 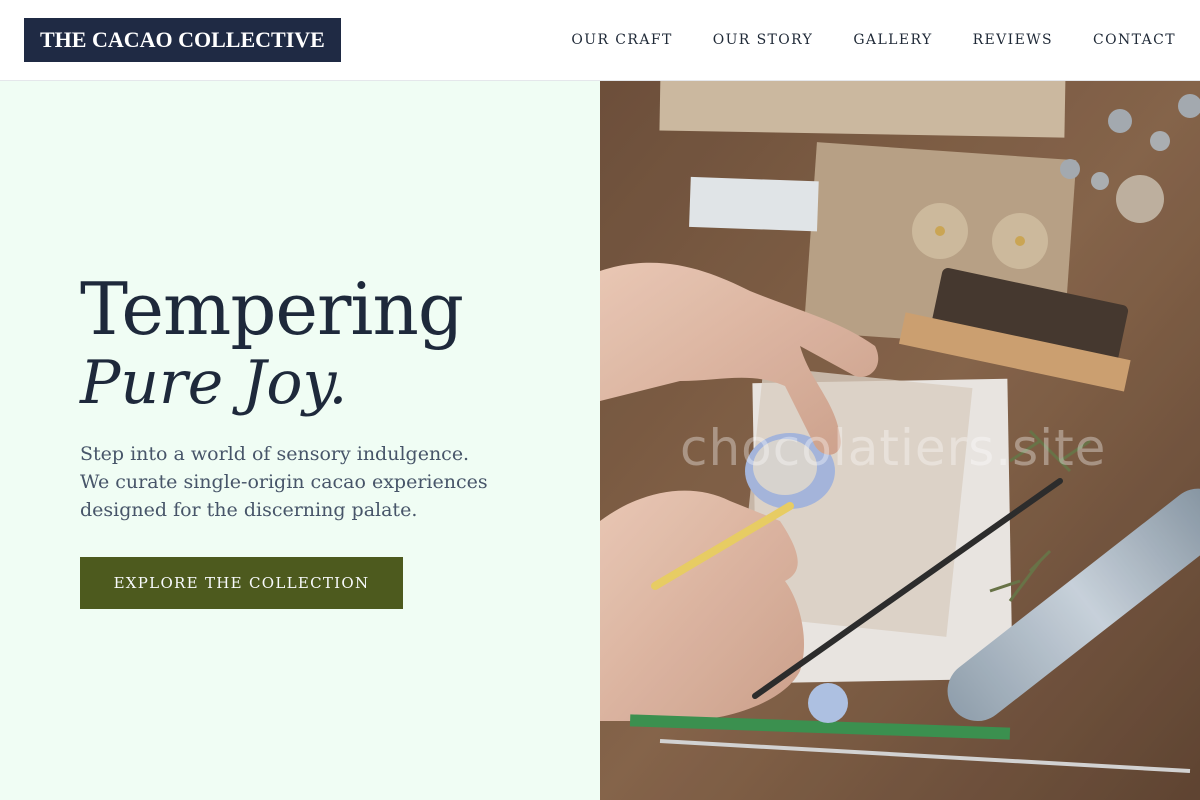 What do you see at coordinates (249, 510) in the screenshot?
I see `hero-description-line3: designed for the discerning palate.` at bounding box center [249, 510].